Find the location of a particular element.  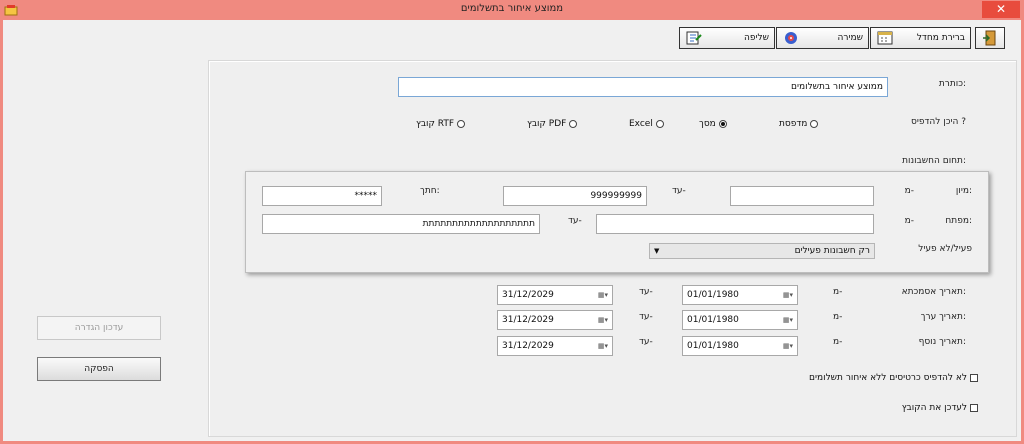

title-label: כותרת: is located at coordinates (952, 84).